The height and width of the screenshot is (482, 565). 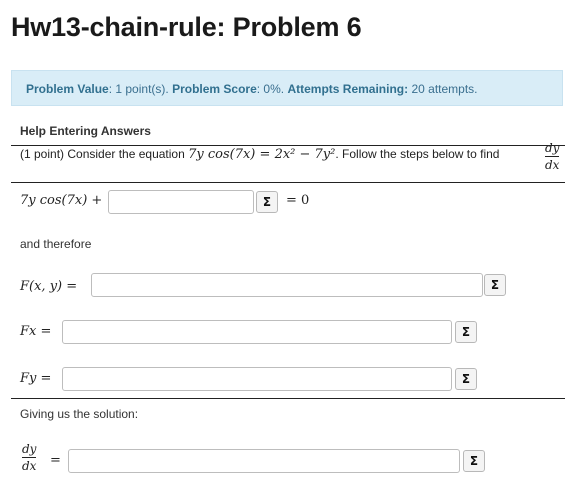 What do you see at coordinates (49, 286) in the screenshot?
I see `F-label: F(x, y) =` at bounding box center [49, 286].